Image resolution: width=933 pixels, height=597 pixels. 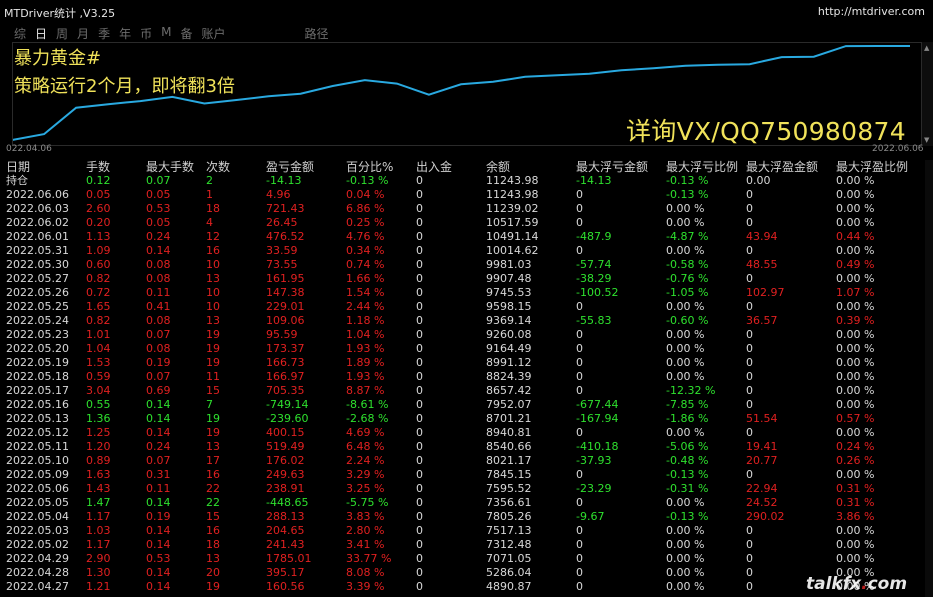 What do you see at coordinates (98, 167) in the screenshot?
I see `column-header: 手数` at bounding box center [98, 167].